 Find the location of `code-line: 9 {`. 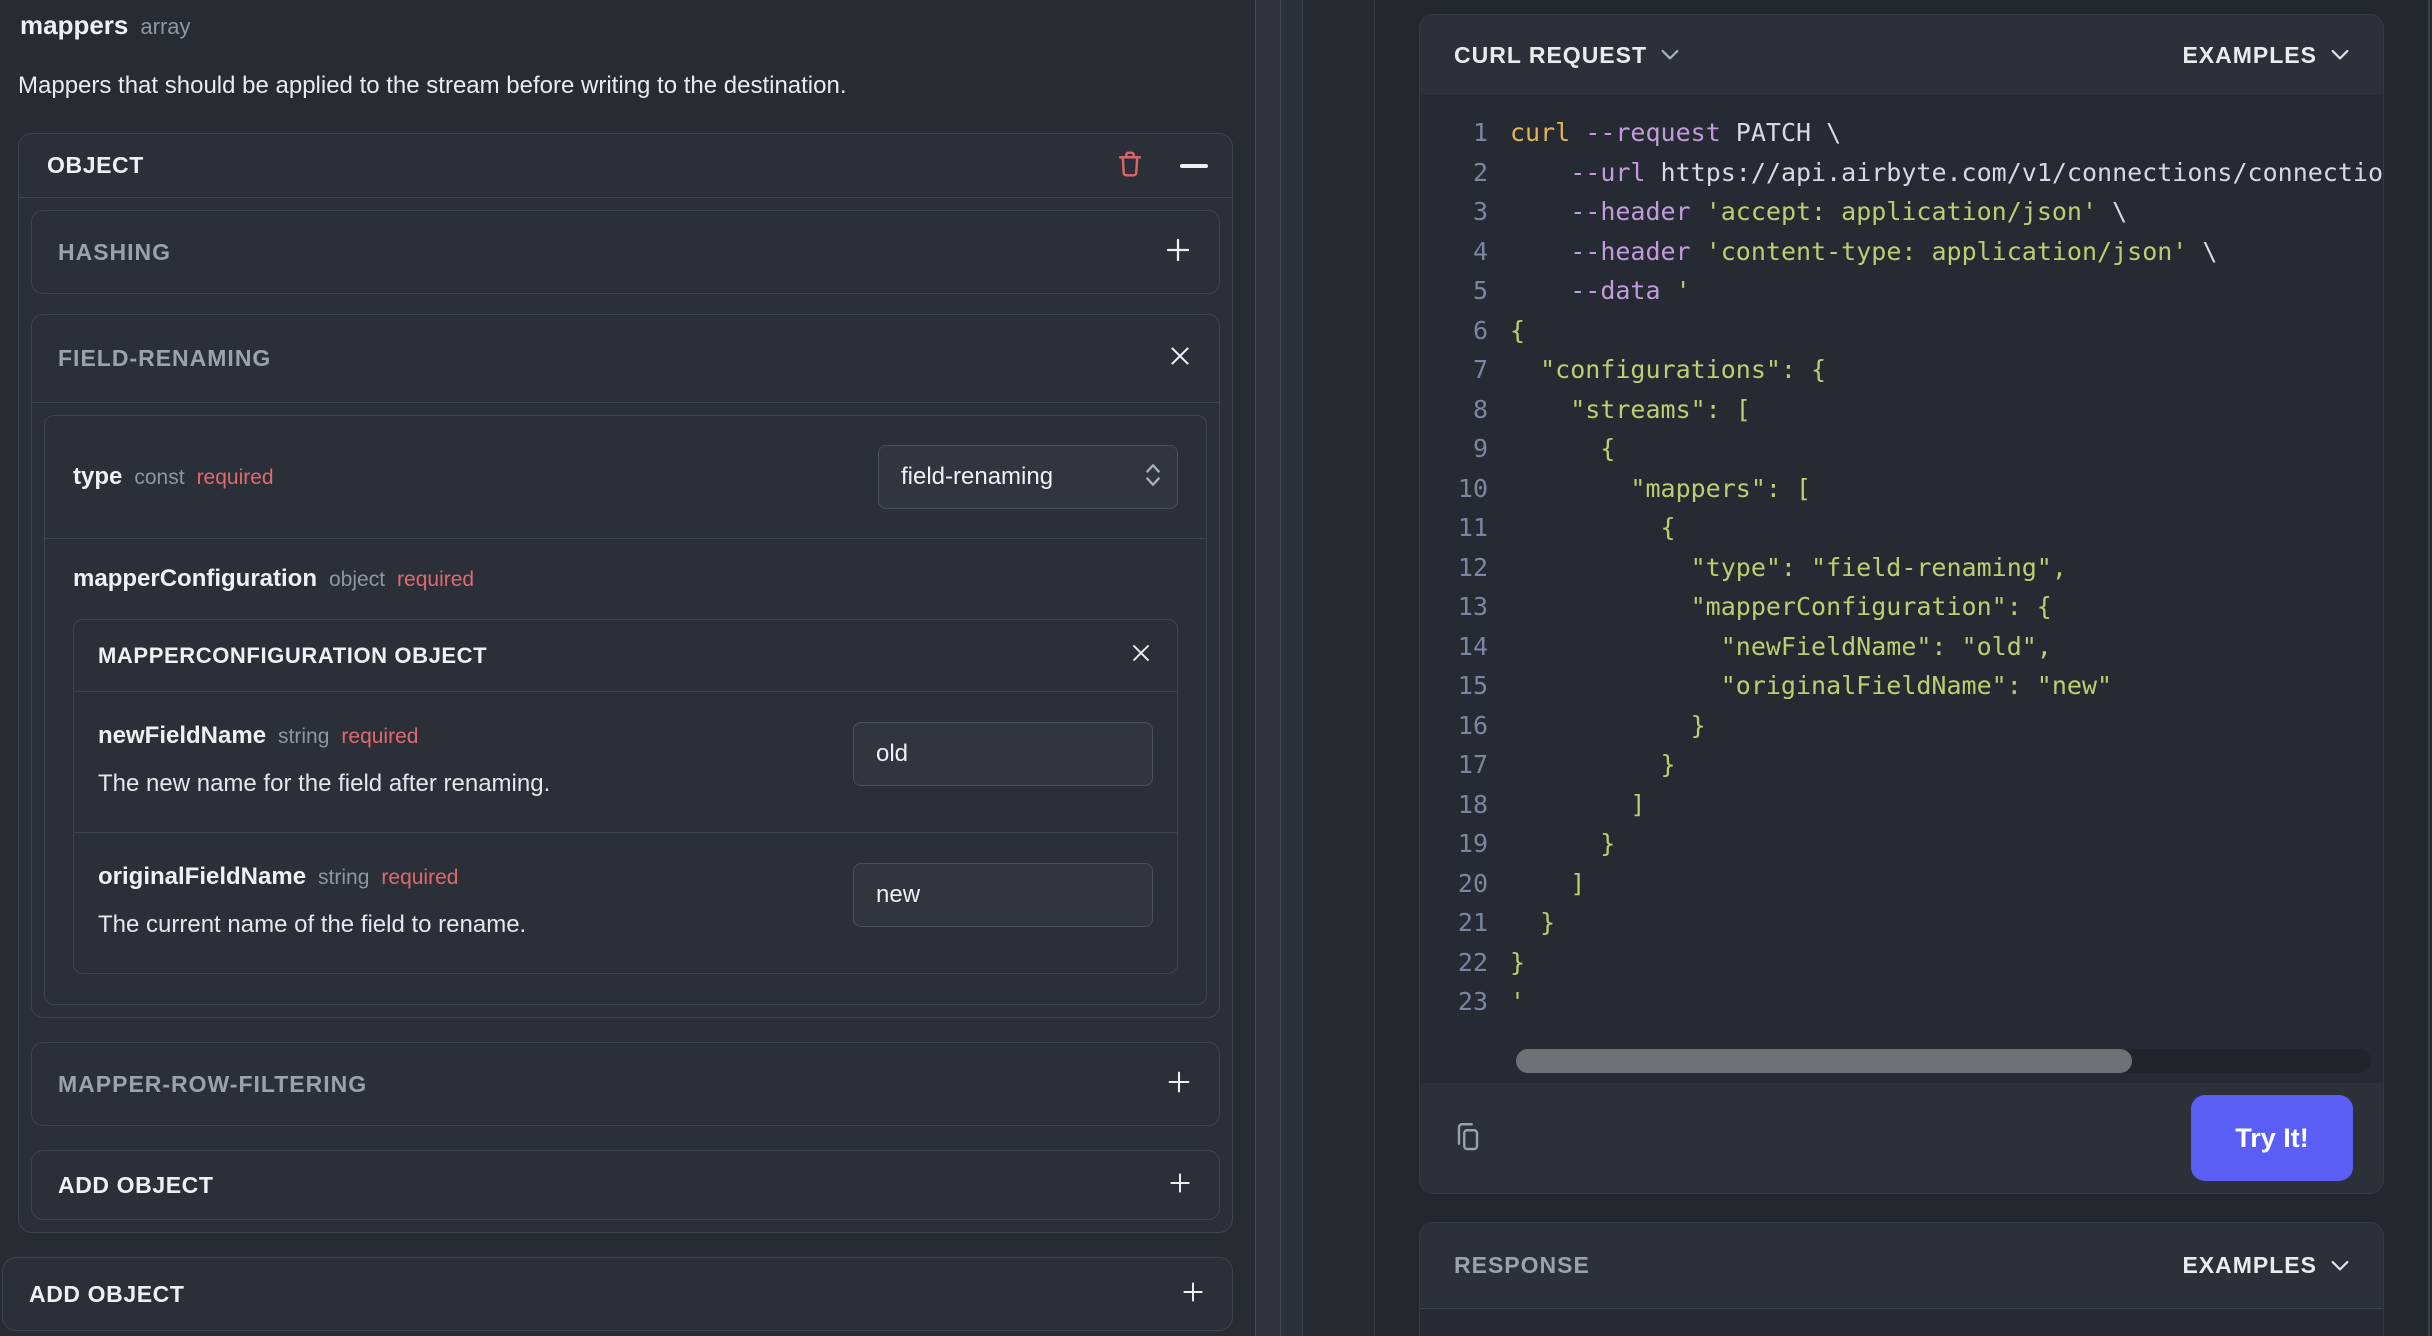

code-line: 9 { is located at coordinates (1901, 449).